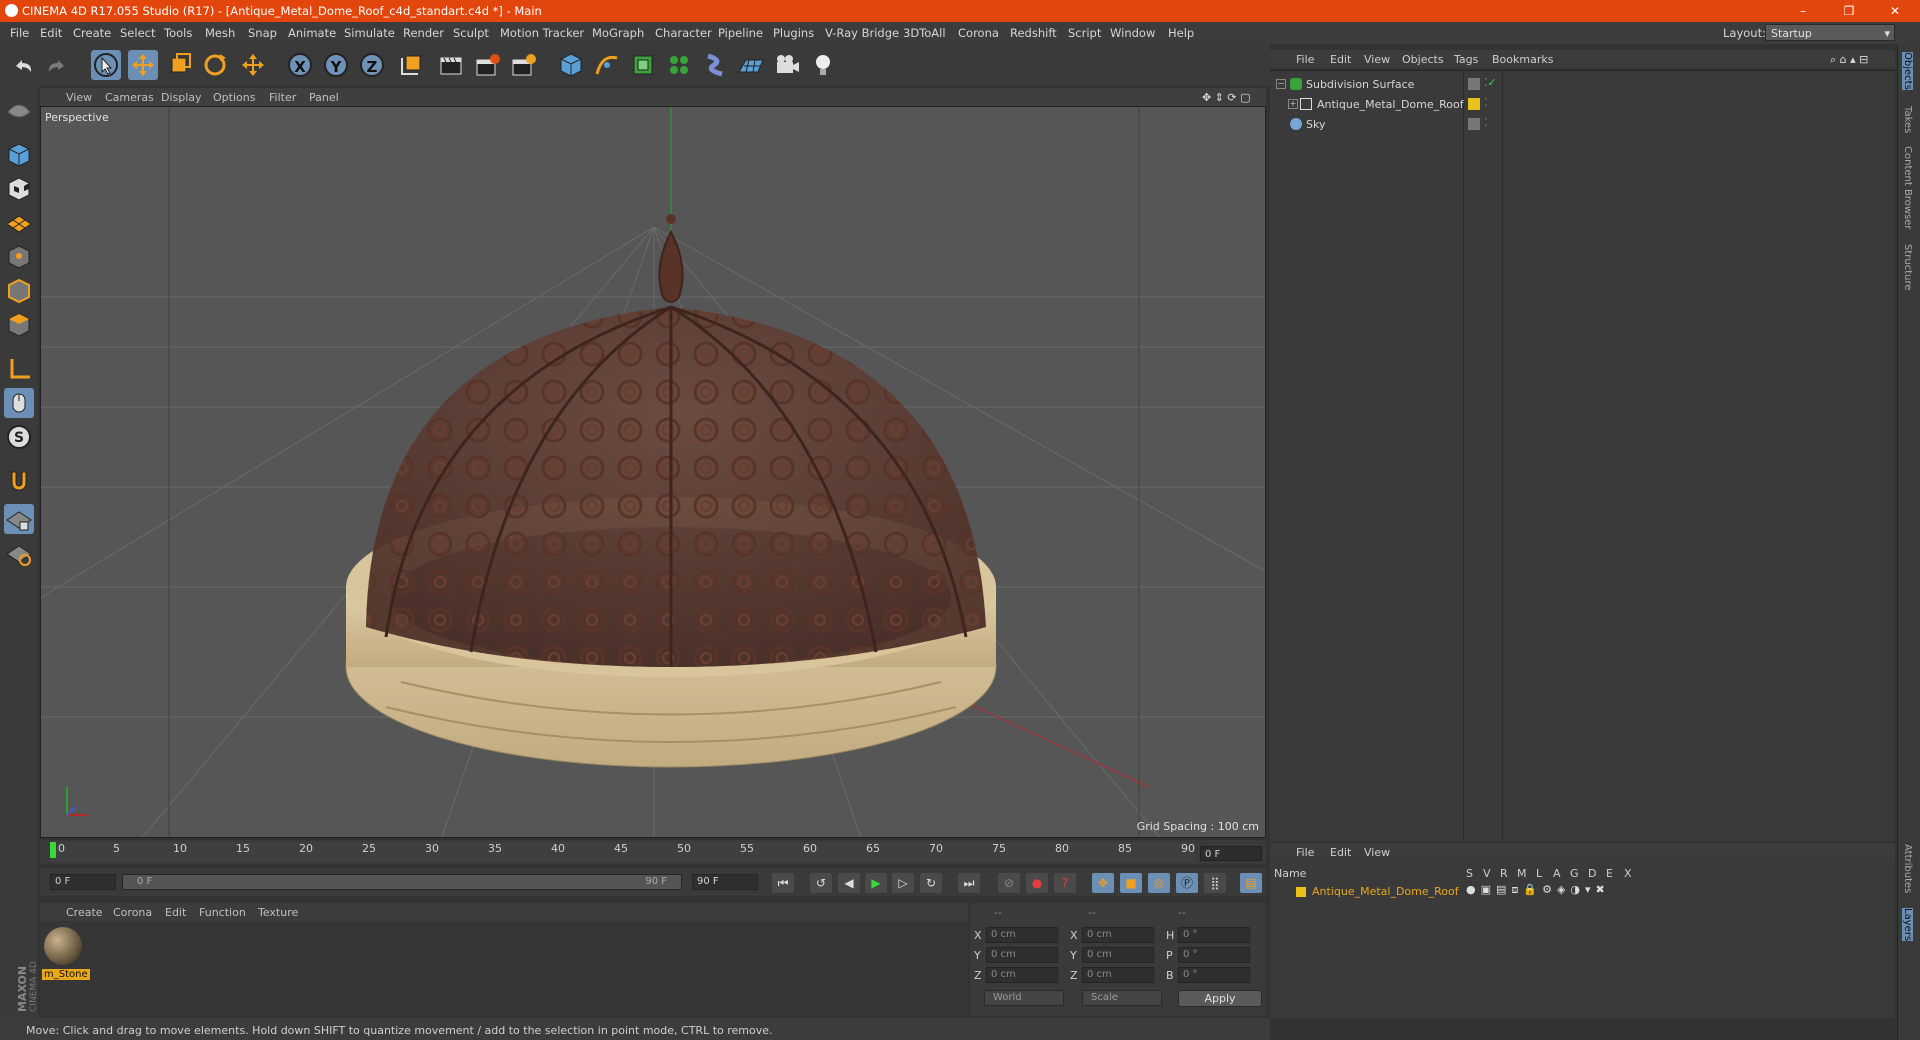 The height and width of the screenshot is (1040, 1920). Describe the element at coordinates (278, 912) in the screenshot. I see `material-menu-texture: Texture` at that location.